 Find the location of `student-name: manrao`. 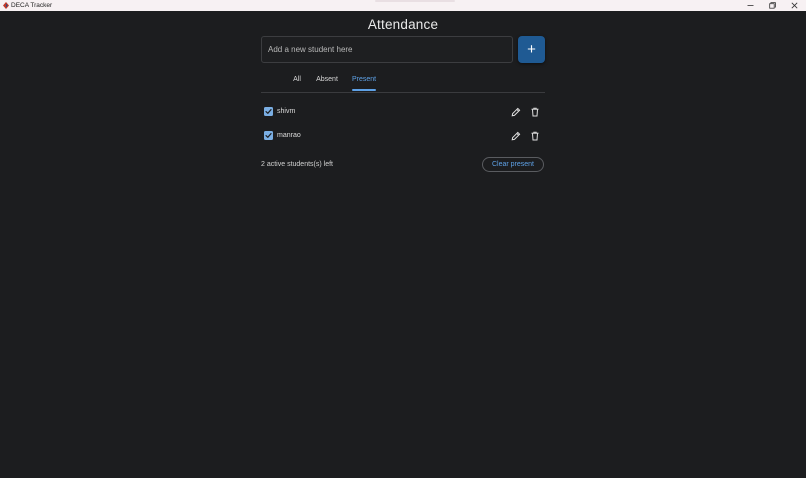

student-name: manrao is located at coordinates (289, 135).